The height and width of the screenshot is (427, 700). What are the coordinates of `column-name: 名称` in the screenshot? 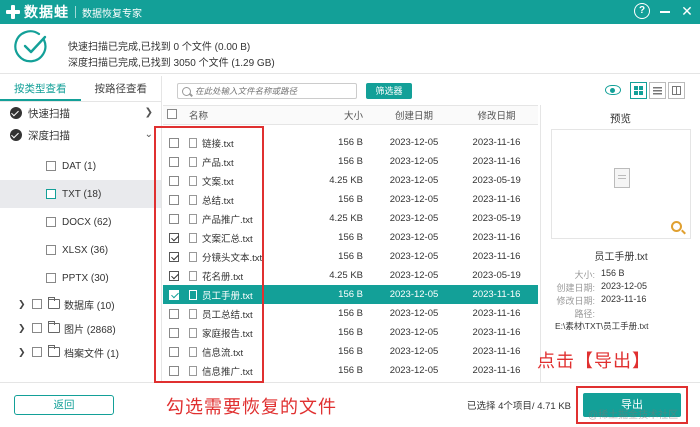 It's located at (241, 115).